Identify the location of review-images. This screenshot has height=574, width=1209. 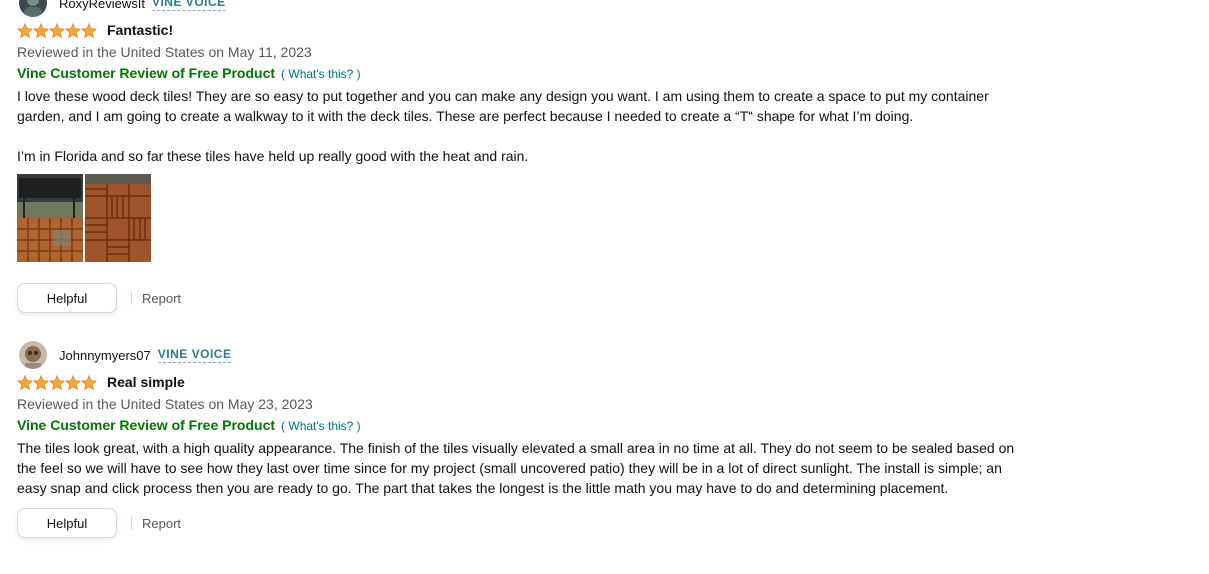
(517, 218).